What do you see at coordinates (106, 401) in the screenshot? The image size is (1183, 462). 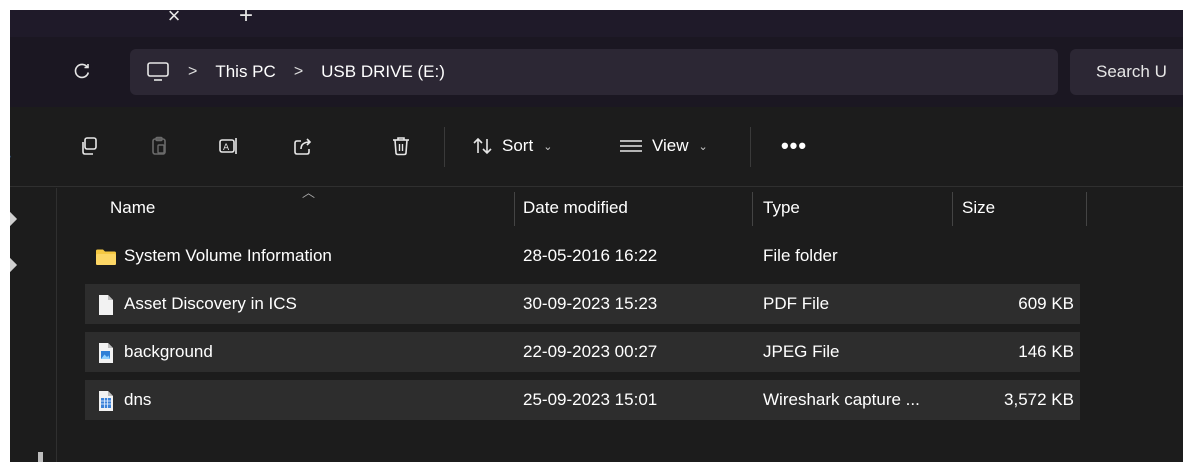 I see `capture-file-icon` at bounding box center [106, 401].